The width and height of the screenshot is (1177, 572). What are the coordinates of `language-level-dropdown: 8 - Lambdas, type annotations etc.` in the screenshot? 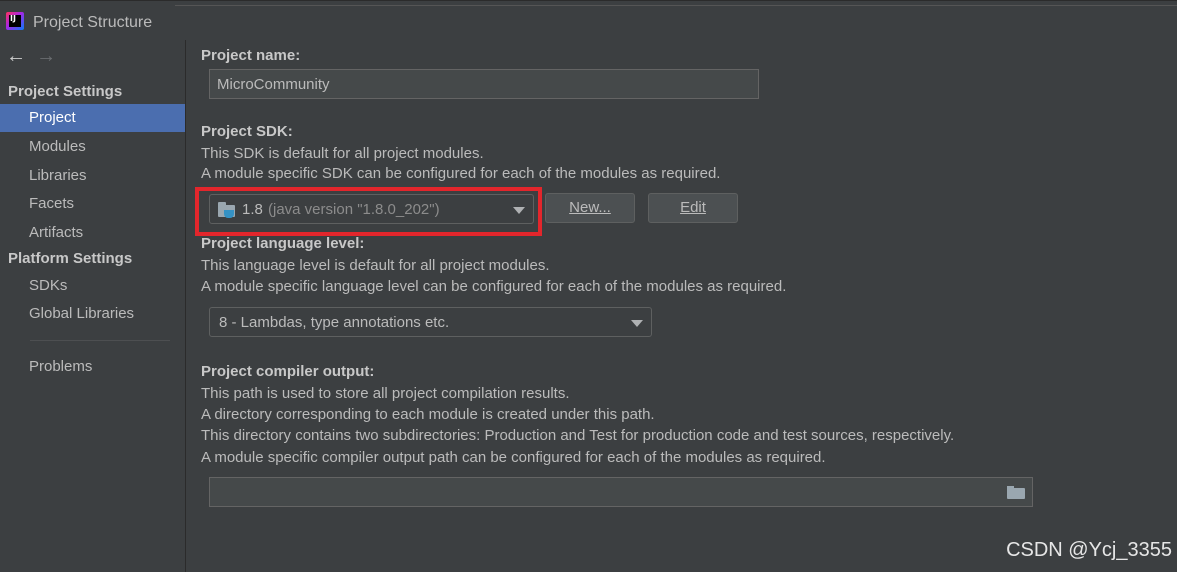 It's located at (430, 322).